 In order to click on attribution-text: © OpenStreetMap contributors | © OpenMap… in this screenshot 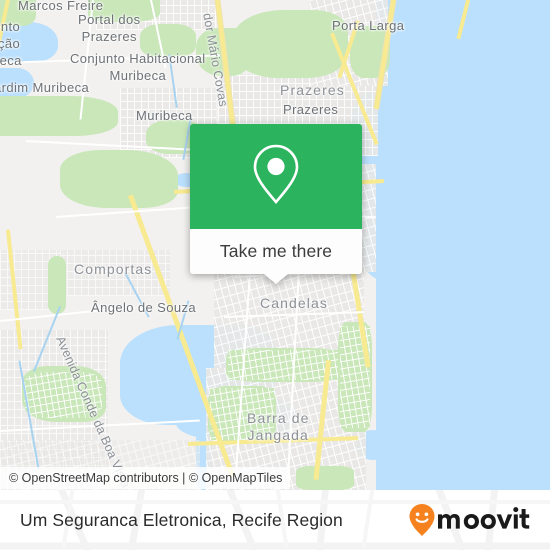, I will do `click(146, 478)`.